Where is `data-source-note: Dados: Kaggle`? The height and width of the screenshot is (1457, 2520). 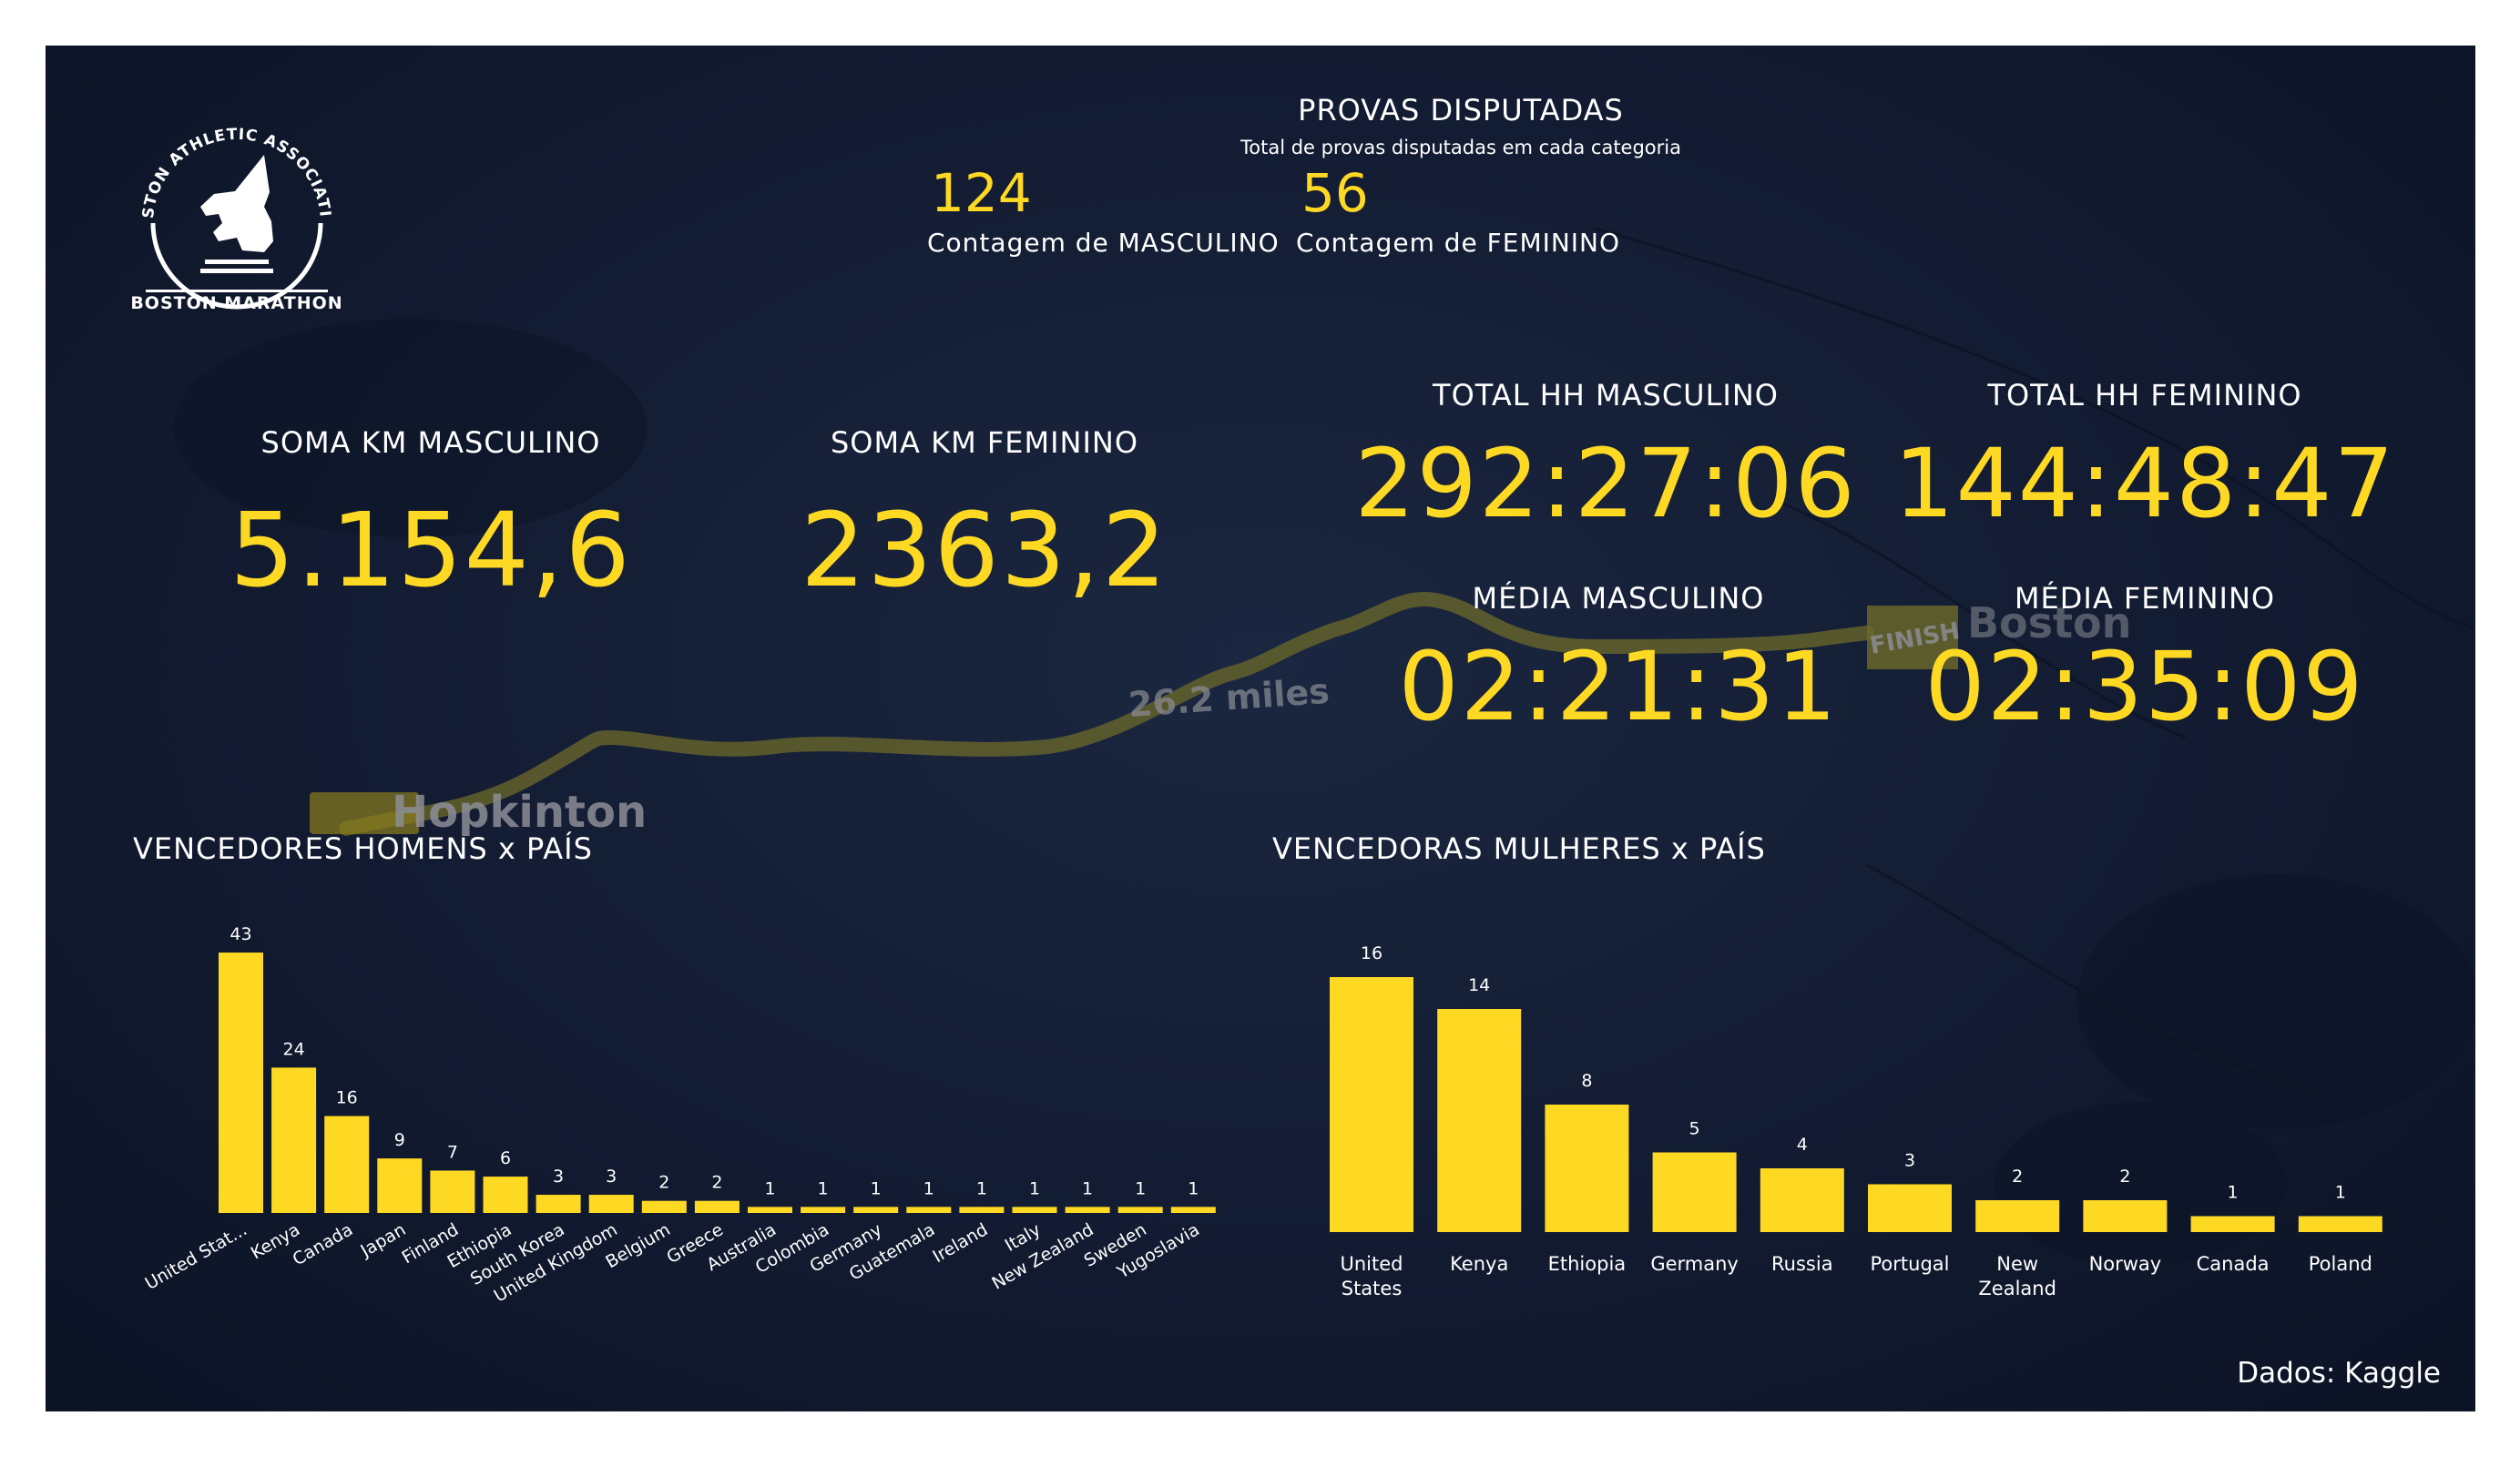
data-source-note: Dados: Kaggle is located at coordinates (2339, 1374).